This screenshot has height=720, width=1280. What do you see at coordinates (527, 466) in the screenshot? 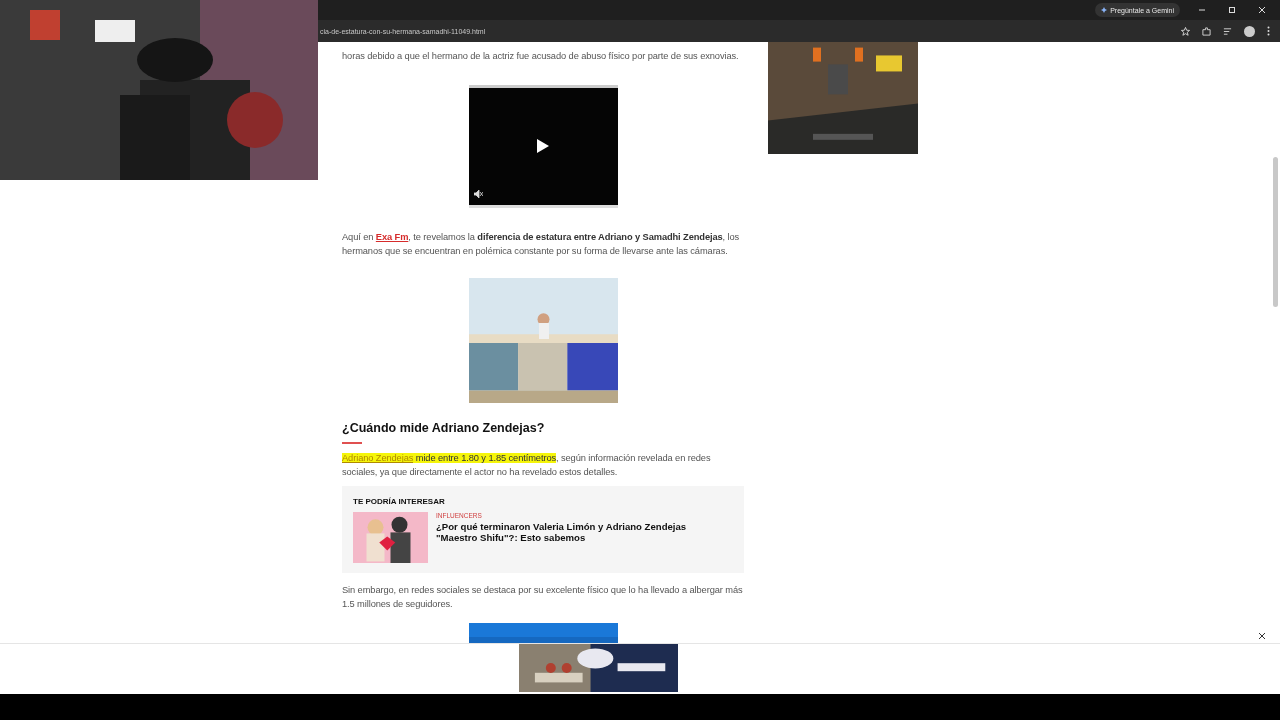
I see `article-paragraph: Adriano Zendejas mide entre 1.80 y 1.85 centímetros, según información revelada en redes sociales, ya que directamente el actor no ha revelado estos detalles.` at bounding box center [527, 466].